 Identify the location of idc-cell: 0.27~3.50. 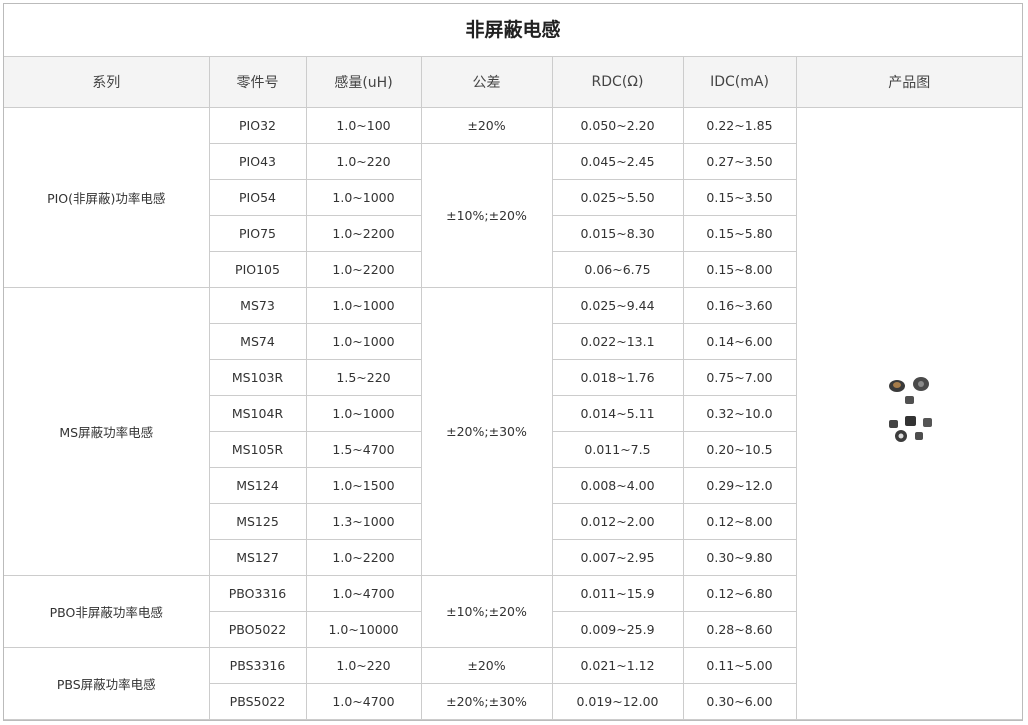
(739, 161).